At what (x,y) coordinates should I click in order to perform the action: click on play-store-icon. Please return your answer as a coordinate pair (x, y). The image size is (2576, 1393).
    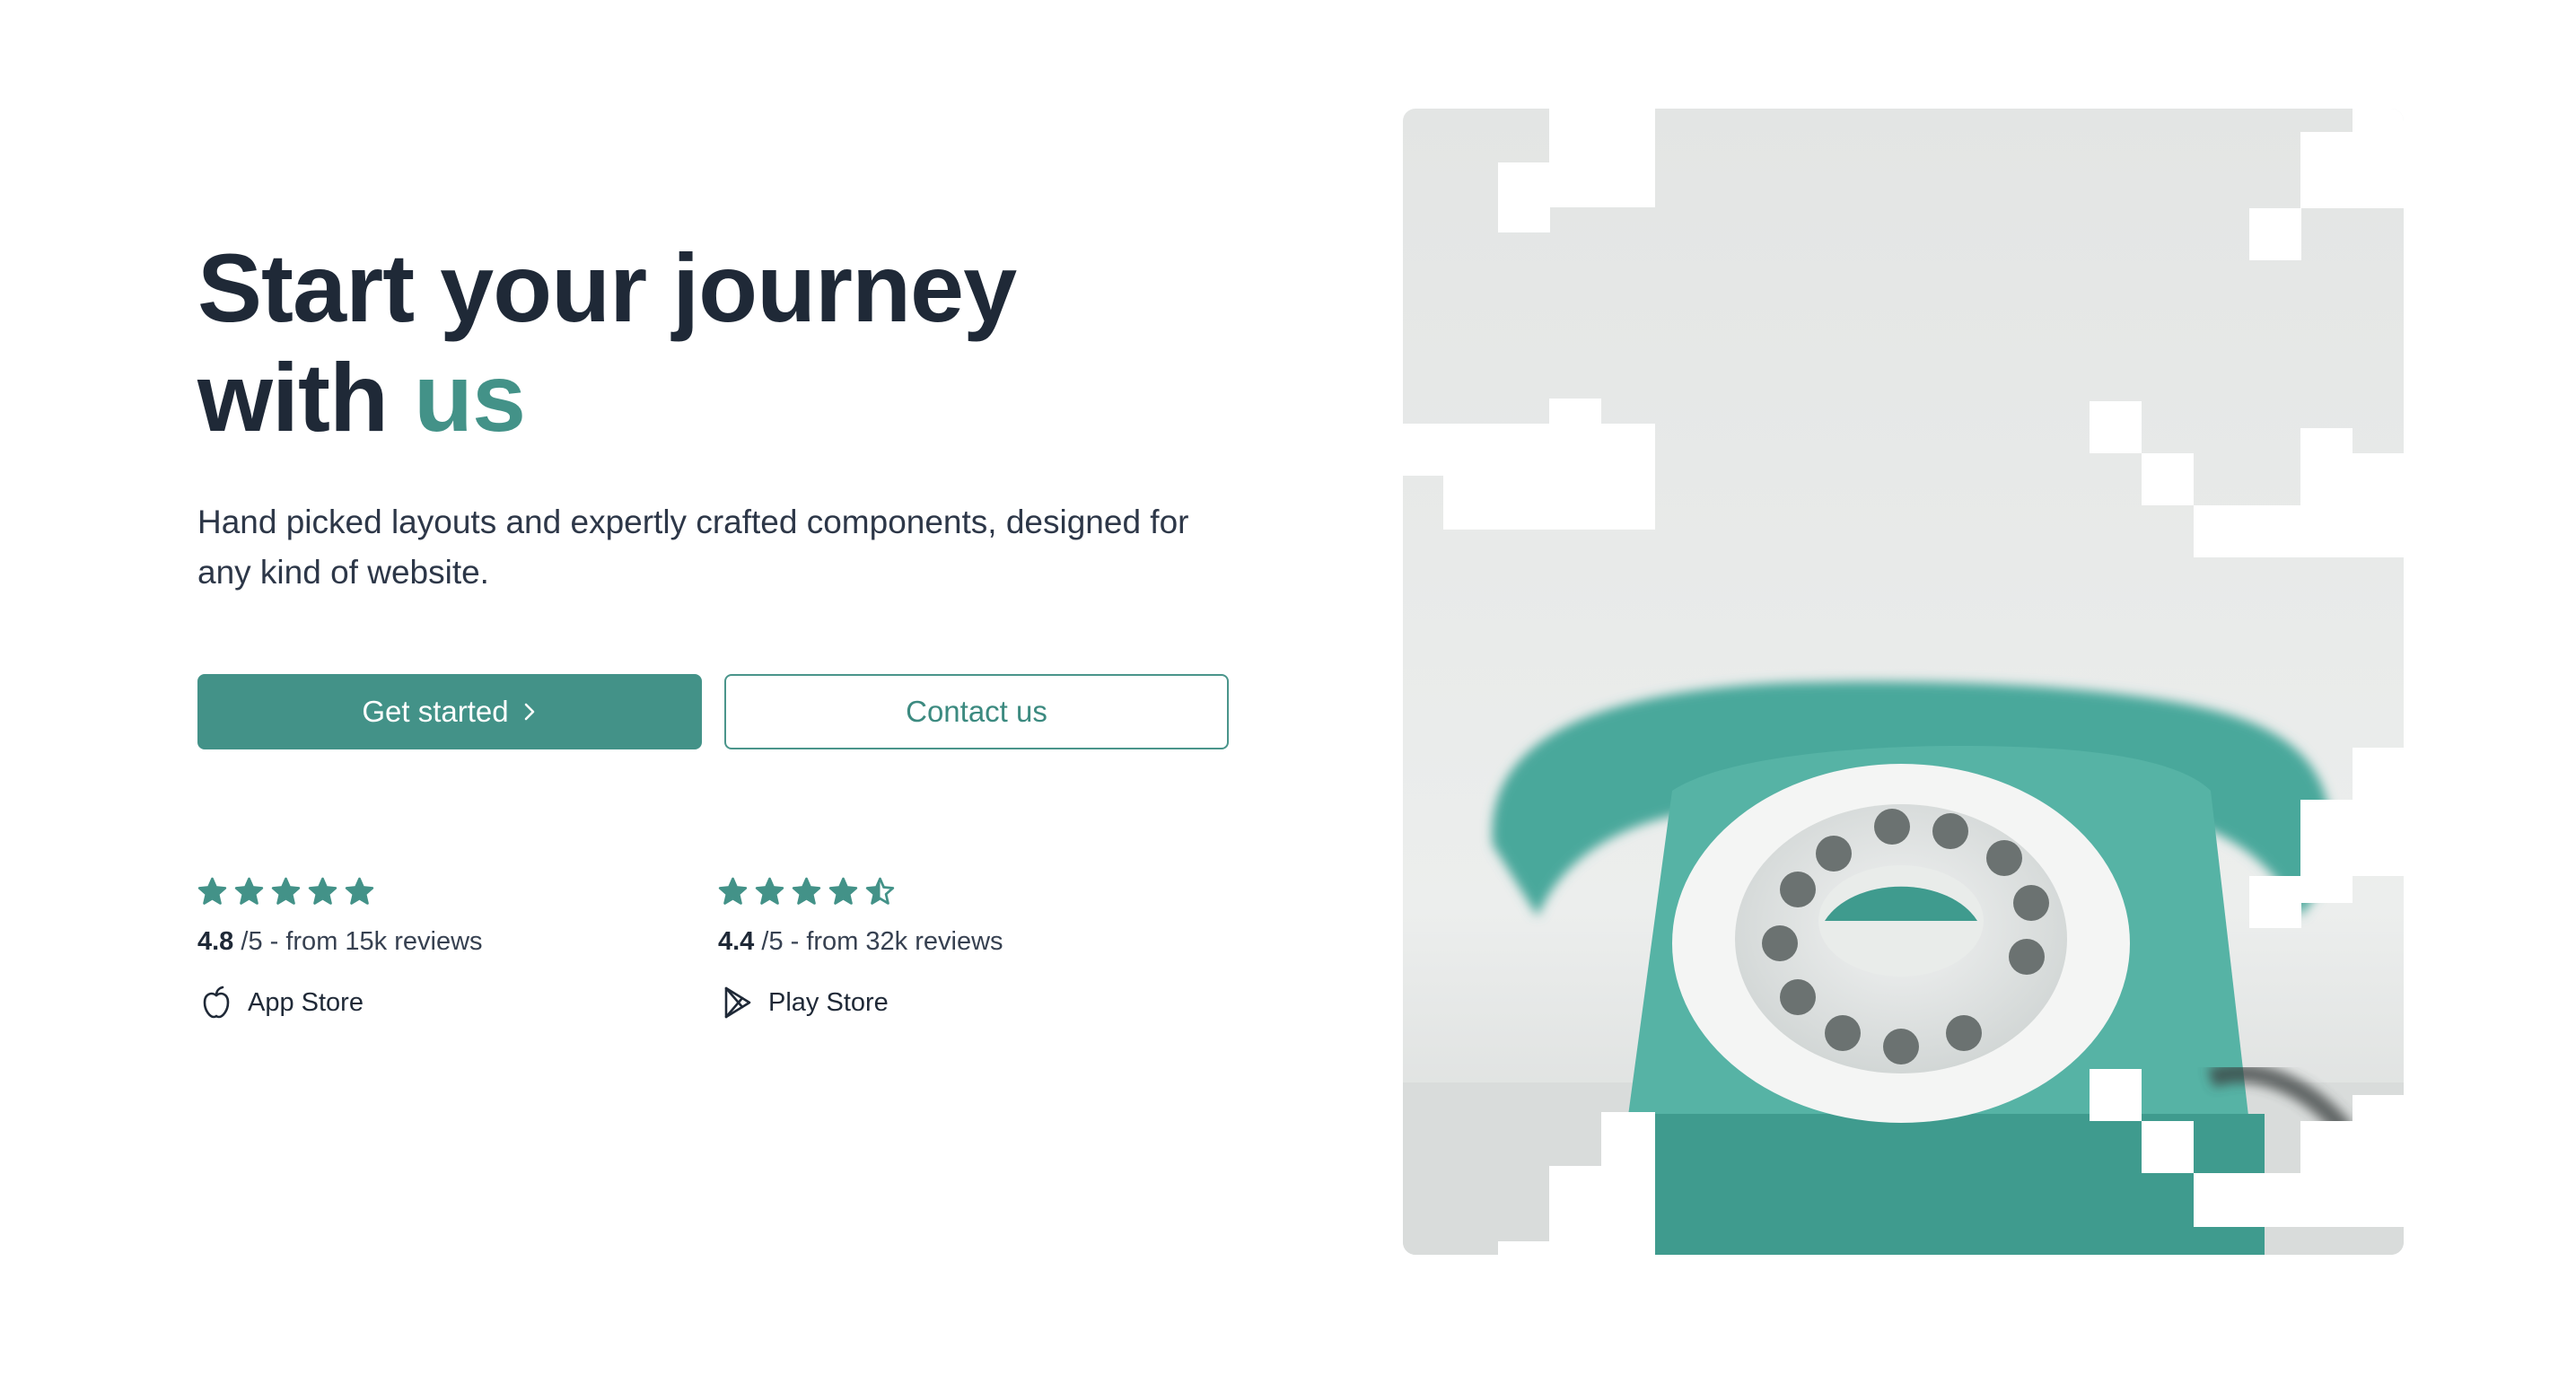
    Looking at the image, I should click on (737, 1003).